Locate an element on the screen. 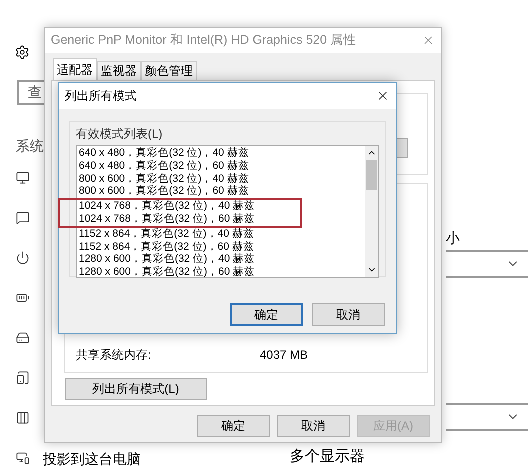 Image resolution: width=528 pixels, height=470 pixels. mode-item: 1152 x 864，真彩色(32 位)，60 赫兹 is located at coordinates (166, 247).